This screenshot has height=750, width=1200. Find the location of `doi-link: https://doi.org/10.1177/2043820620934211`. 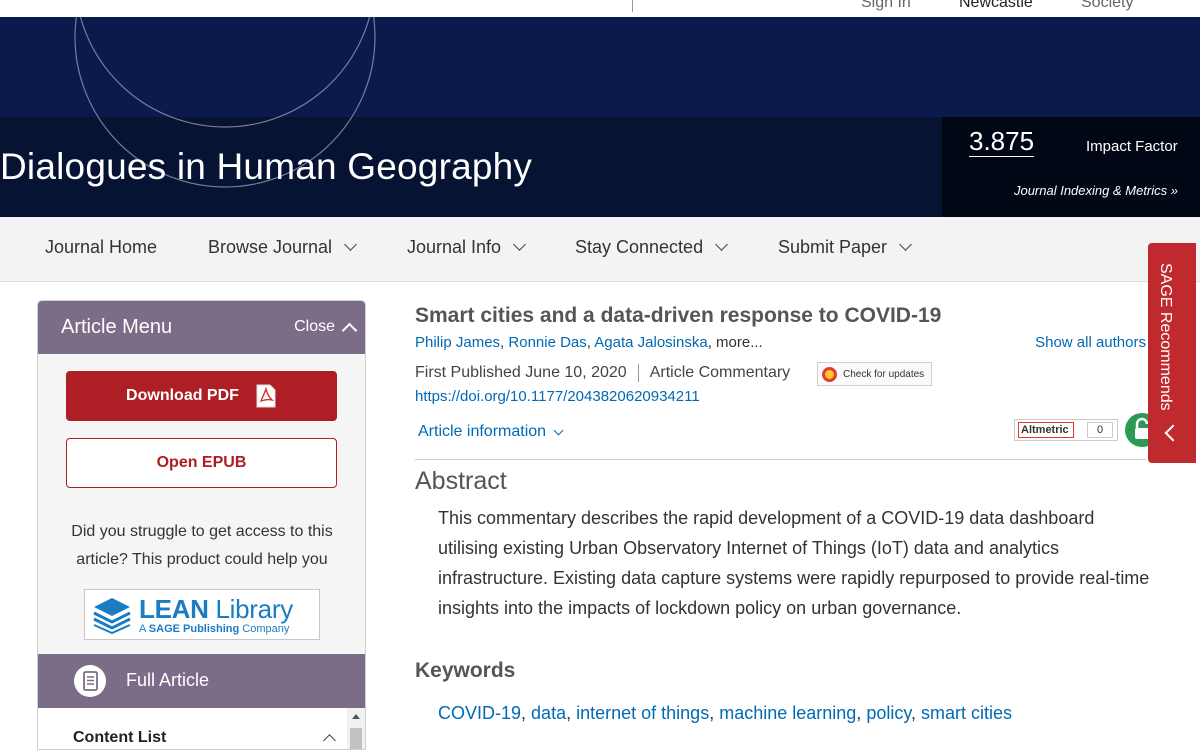

doi-link: https://doi.org/10.1177/2043820620934211 is located at coordinates (557, 396).